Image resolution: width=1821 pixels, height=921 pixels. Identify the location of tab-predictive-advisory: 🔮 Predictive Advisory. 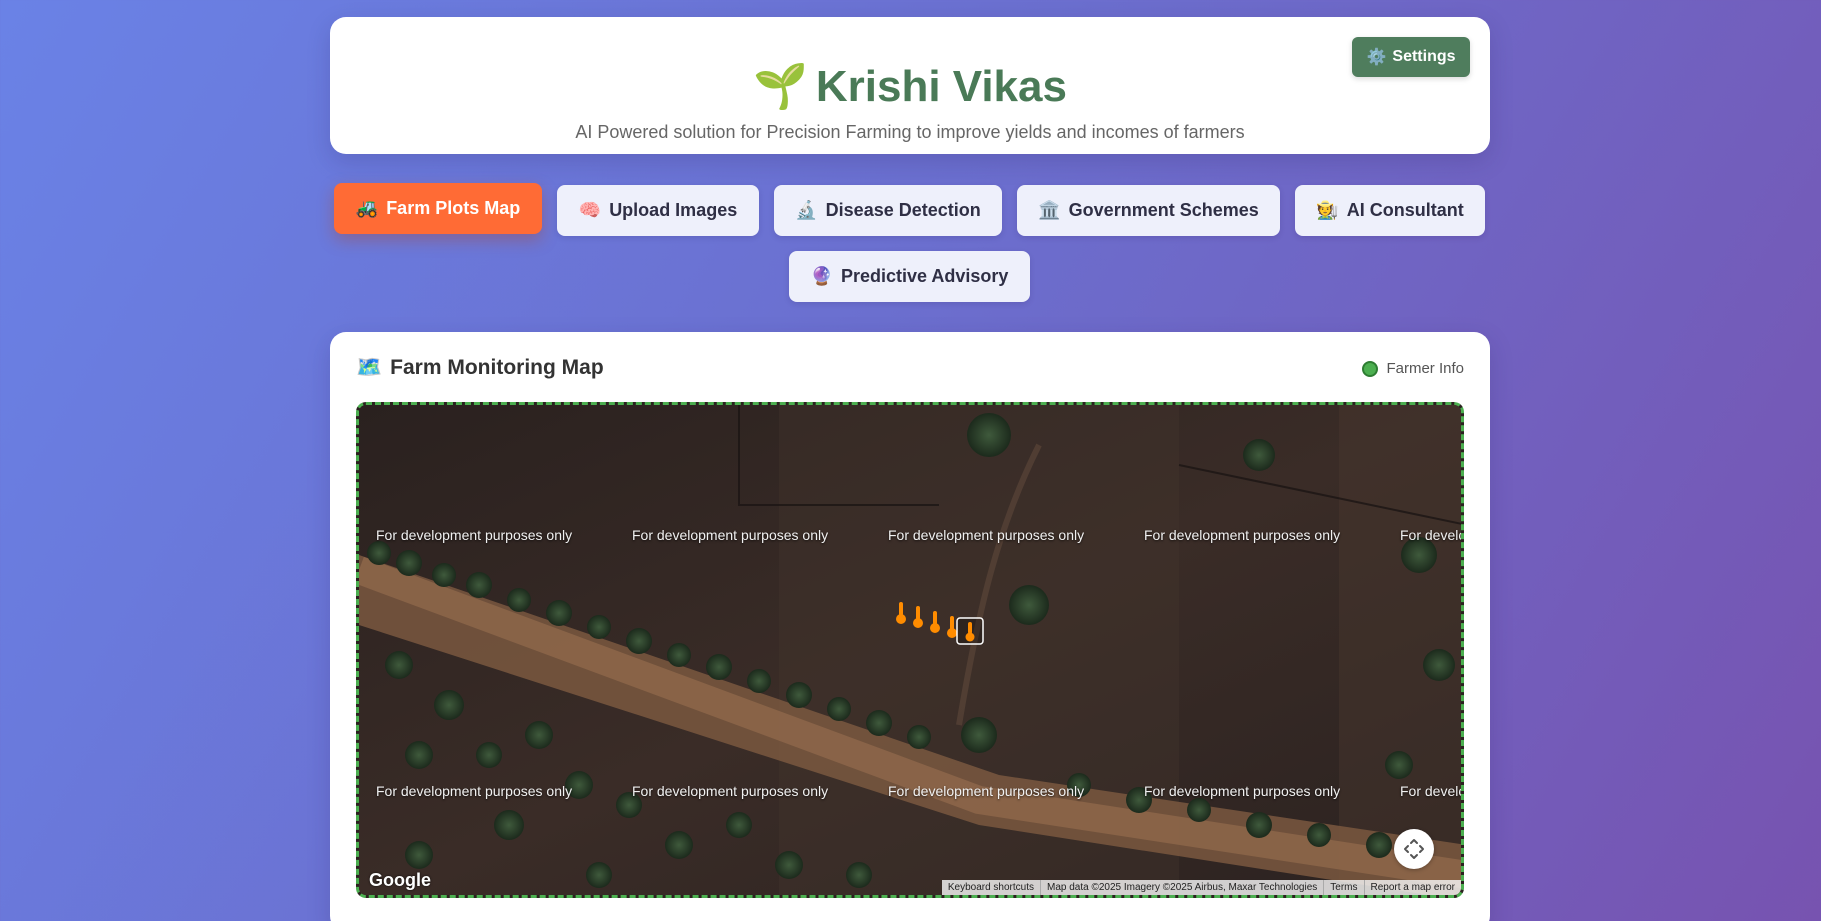
(909, 276).